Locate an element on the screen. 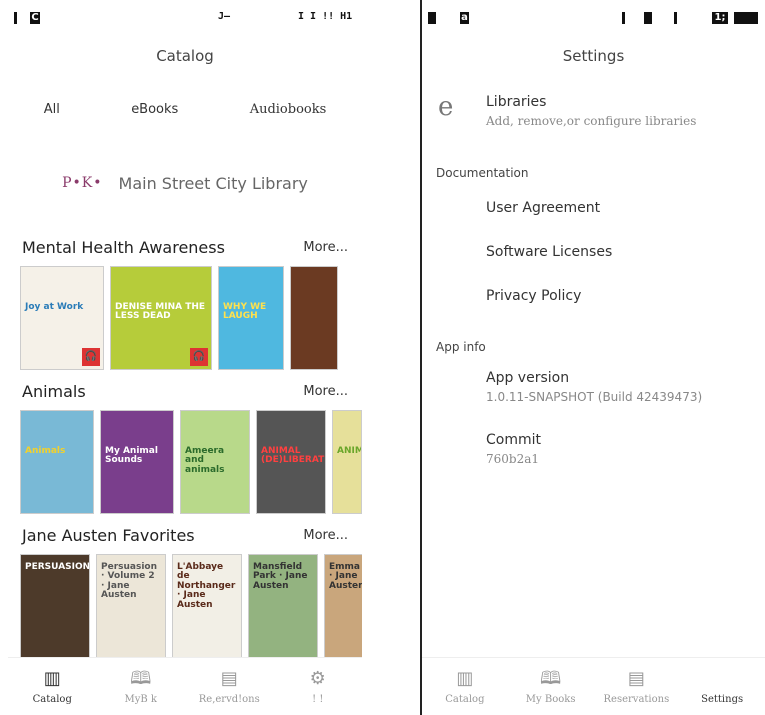  documentation-item: User Agreement is located at coordinates (593, 208).